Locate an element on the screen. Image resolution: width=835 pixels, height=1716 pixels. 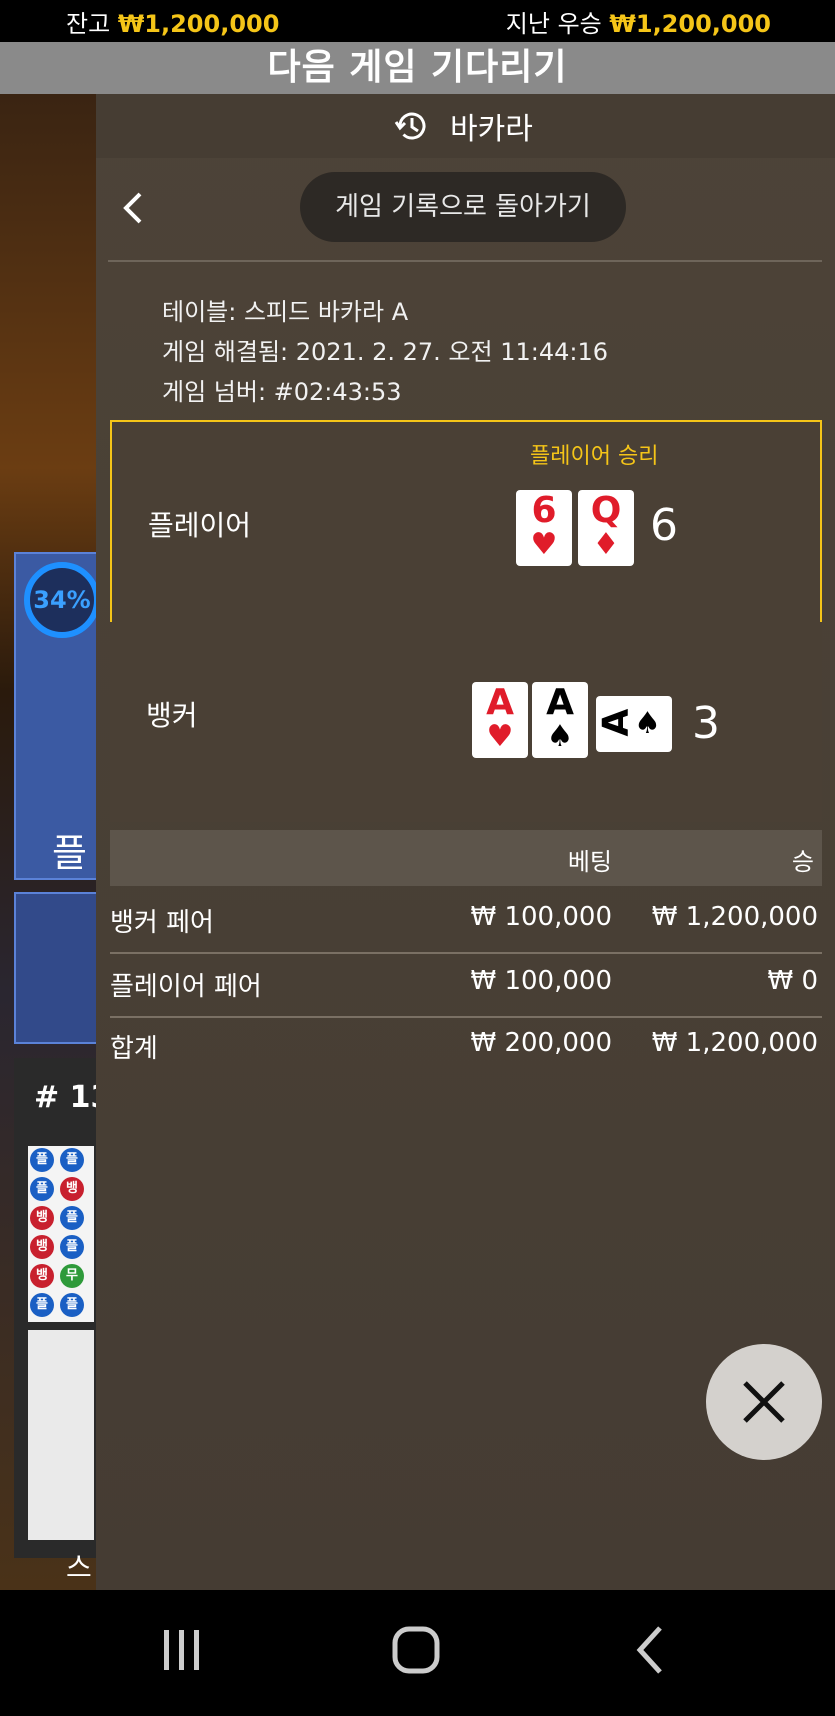
close-button is located at coordinates (764, 1402).